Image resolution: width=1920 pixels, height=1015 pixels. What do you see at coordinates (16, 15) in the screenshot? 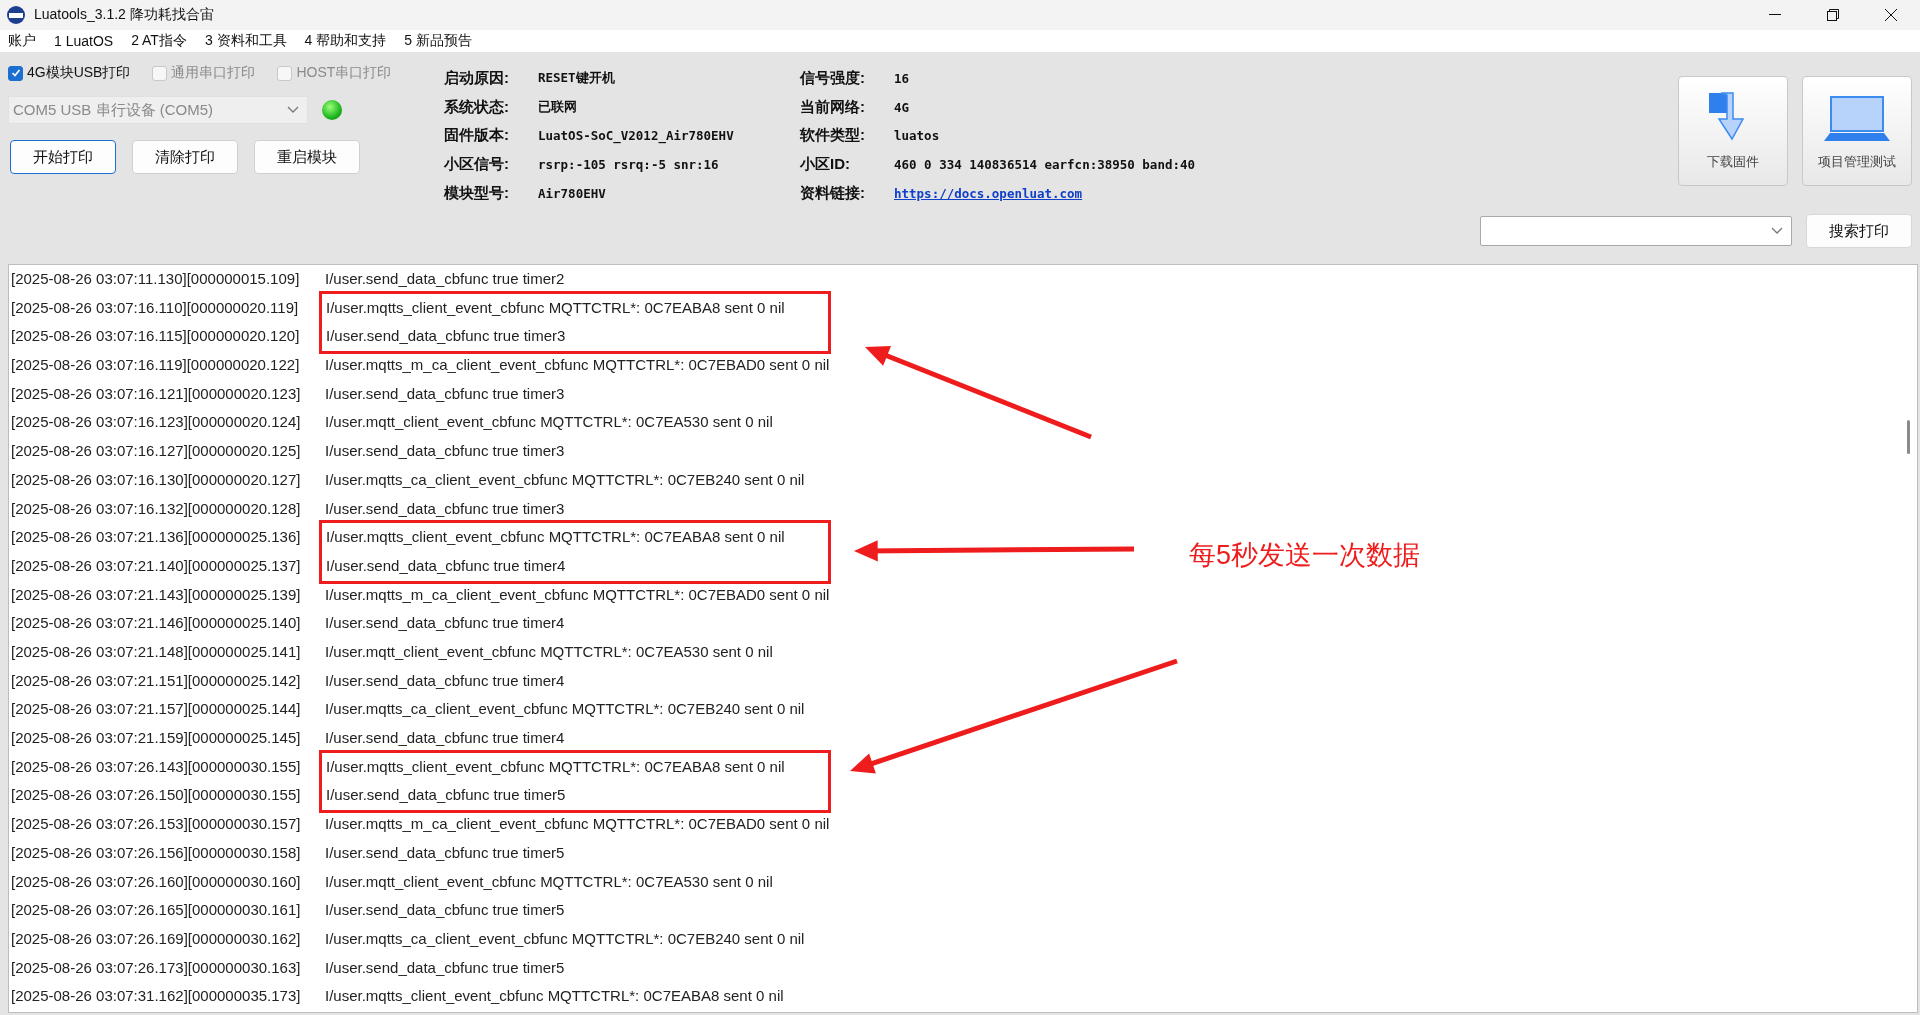
I see `app-logo-icon` at bounding box center [16, 15].